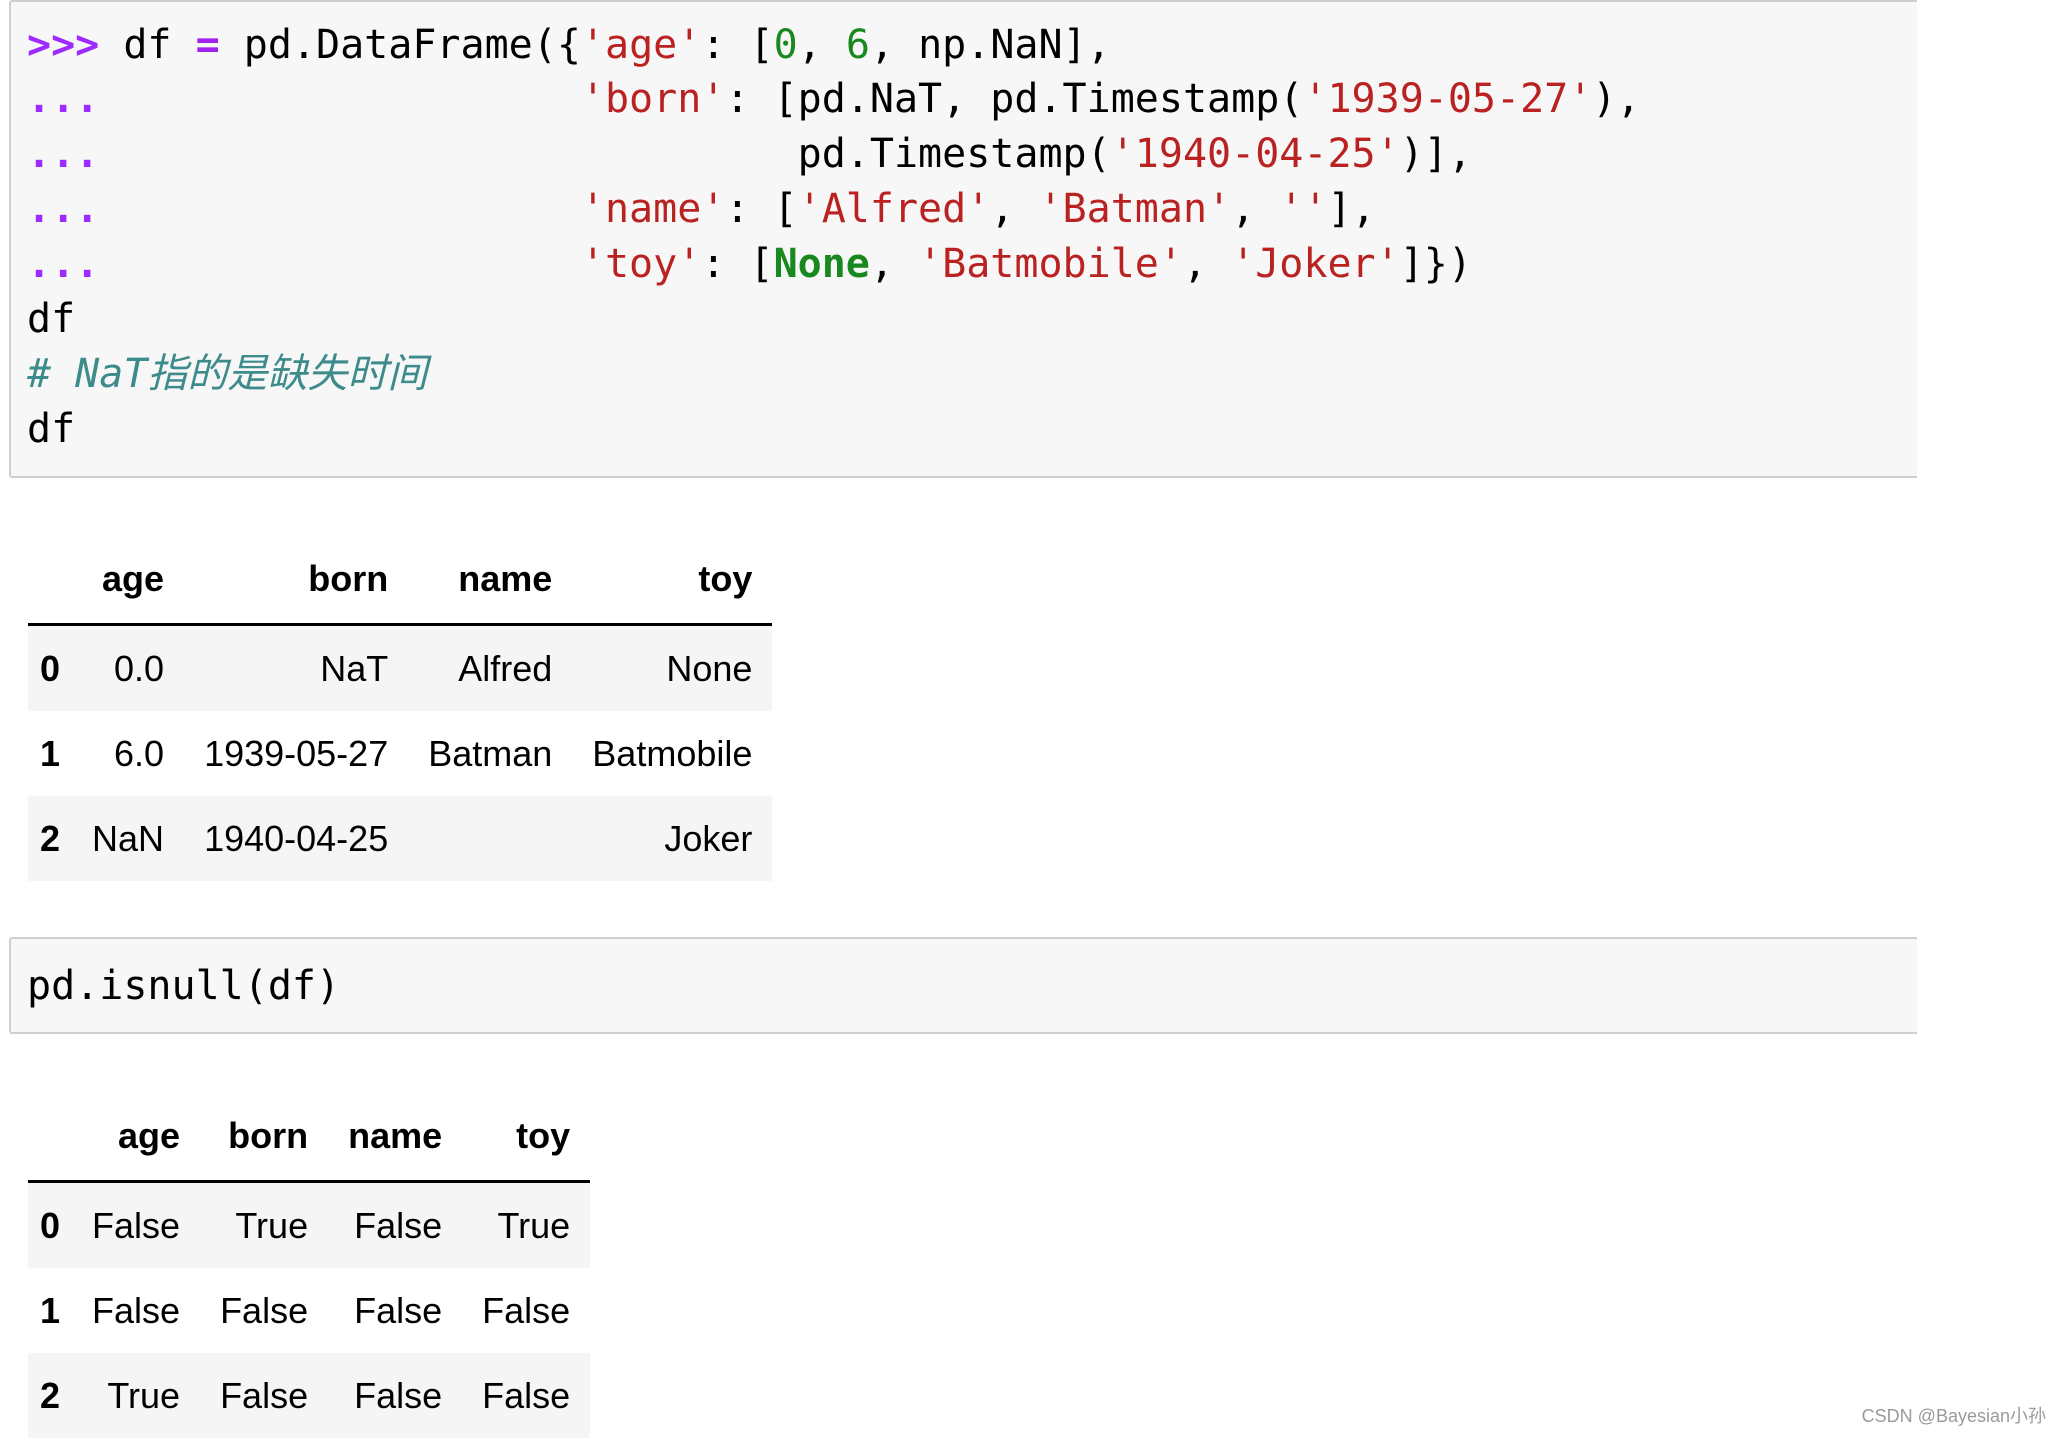 This screenshot has height=1440, width=2056. I want to click on code-token: )],, so click(1435, 154).